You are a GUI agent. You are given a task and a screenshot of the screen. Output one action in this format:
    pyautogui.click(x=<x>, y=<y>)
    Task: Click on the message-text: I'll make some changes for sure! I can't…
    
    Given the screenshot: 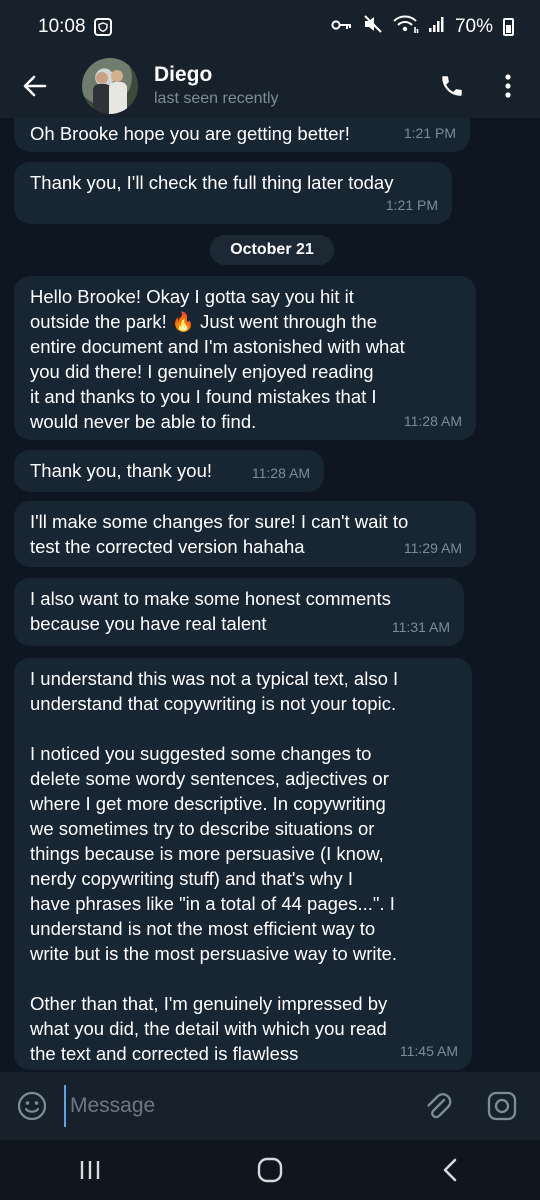 What is the action you would take?
    pyautogui.click(x=219, y=534)
    